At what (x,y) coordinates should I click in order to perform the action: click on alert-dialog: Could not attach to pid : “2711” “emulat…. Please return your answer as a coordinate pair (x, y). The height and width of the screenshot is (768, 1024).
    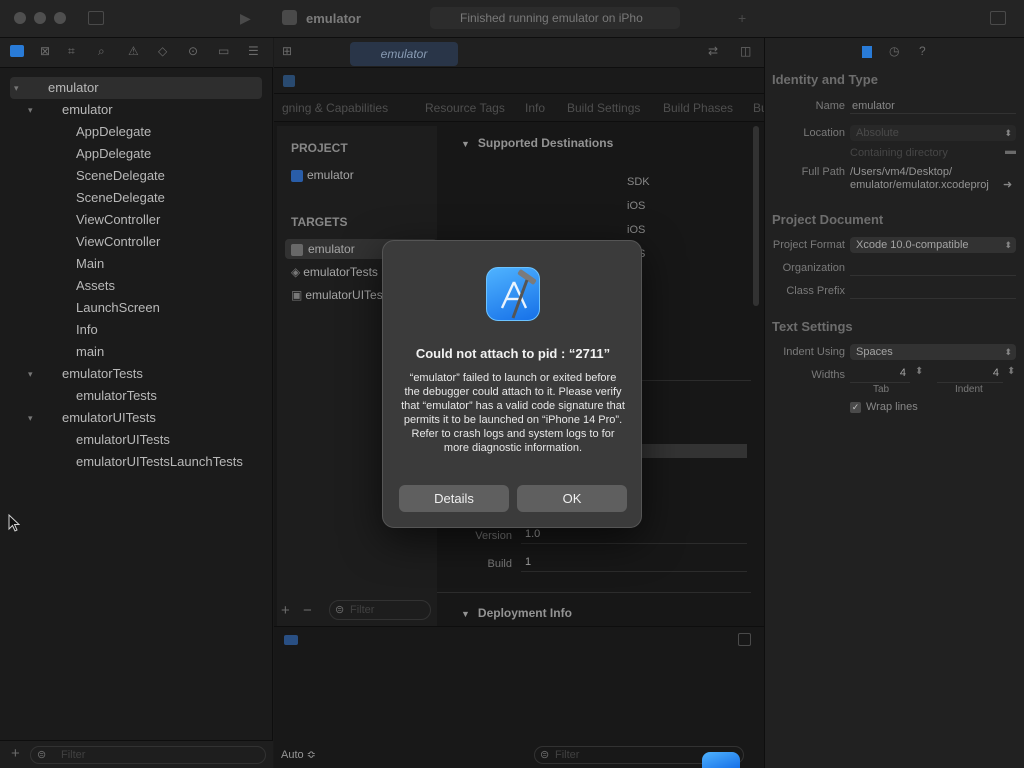
    Looking at the image, I should click on (512, 384).